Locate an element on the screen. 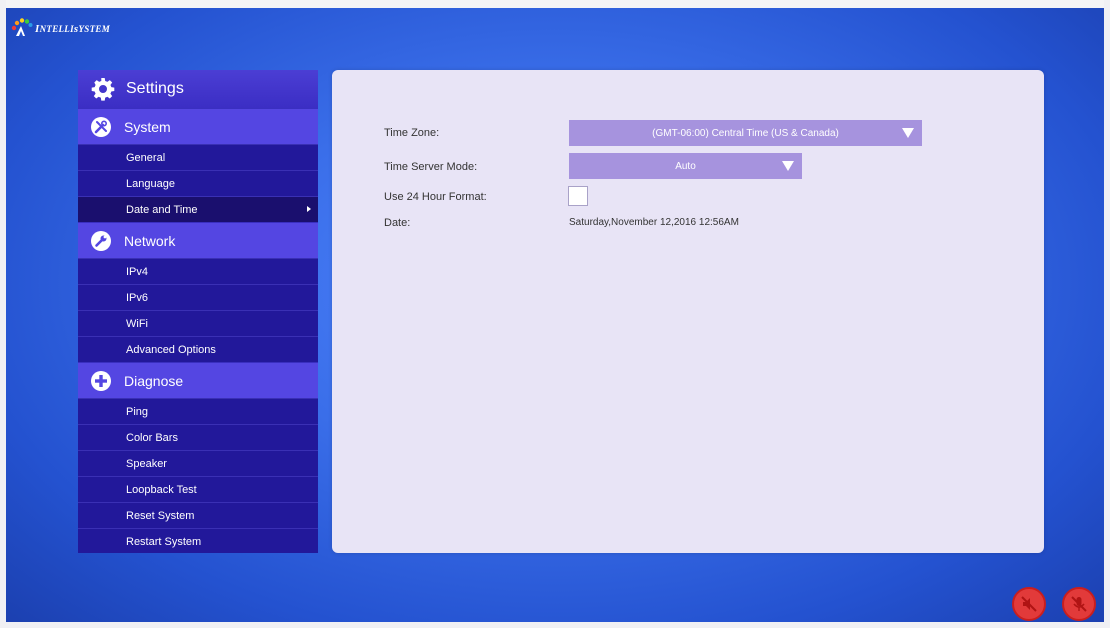  sidebar-item-label: Advanced Options is located at coordinates (171, 349).